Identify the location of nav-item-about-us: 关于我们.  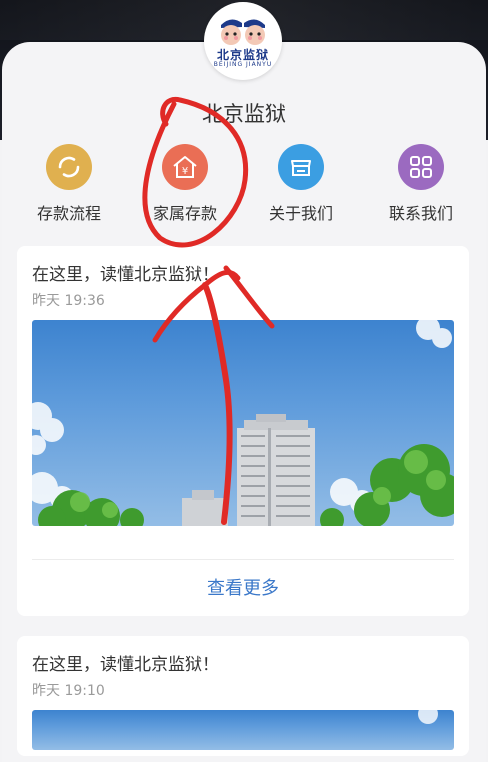
(301, 184).